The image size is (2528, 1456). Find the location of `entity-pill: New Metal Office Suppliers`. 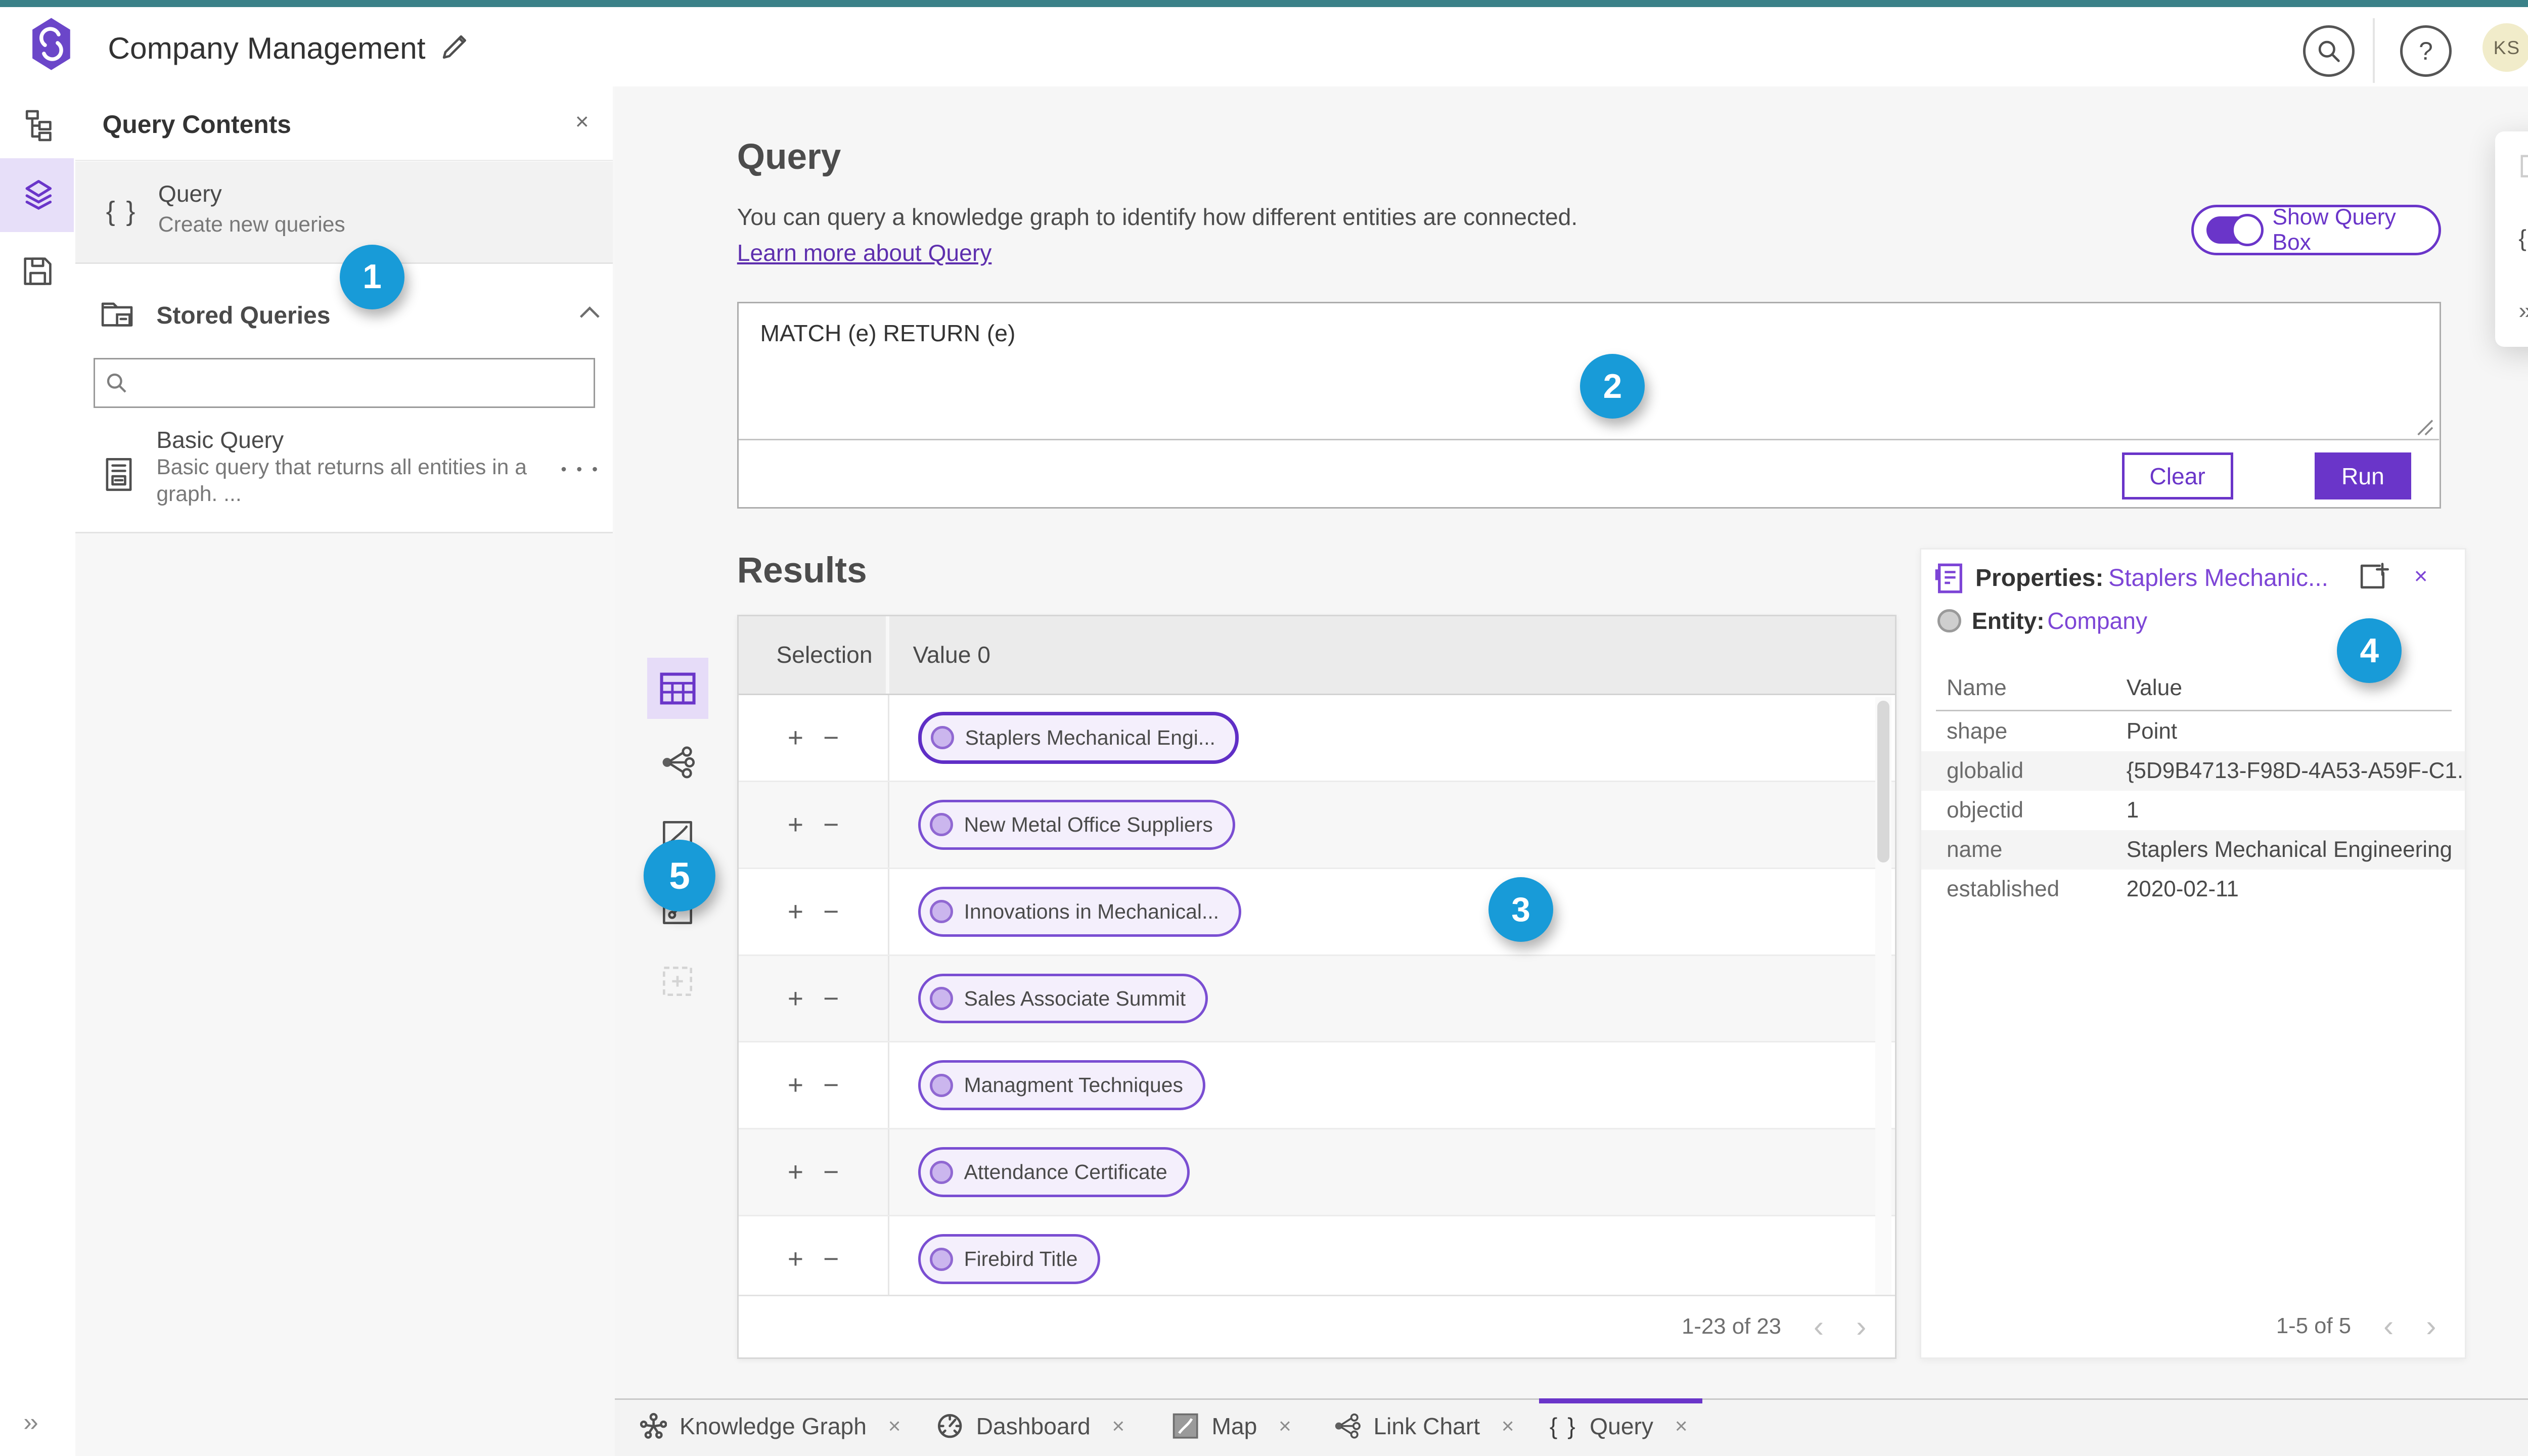

entity-pill: New Metal Office Suppliers is located at coordinates (1076, 824).